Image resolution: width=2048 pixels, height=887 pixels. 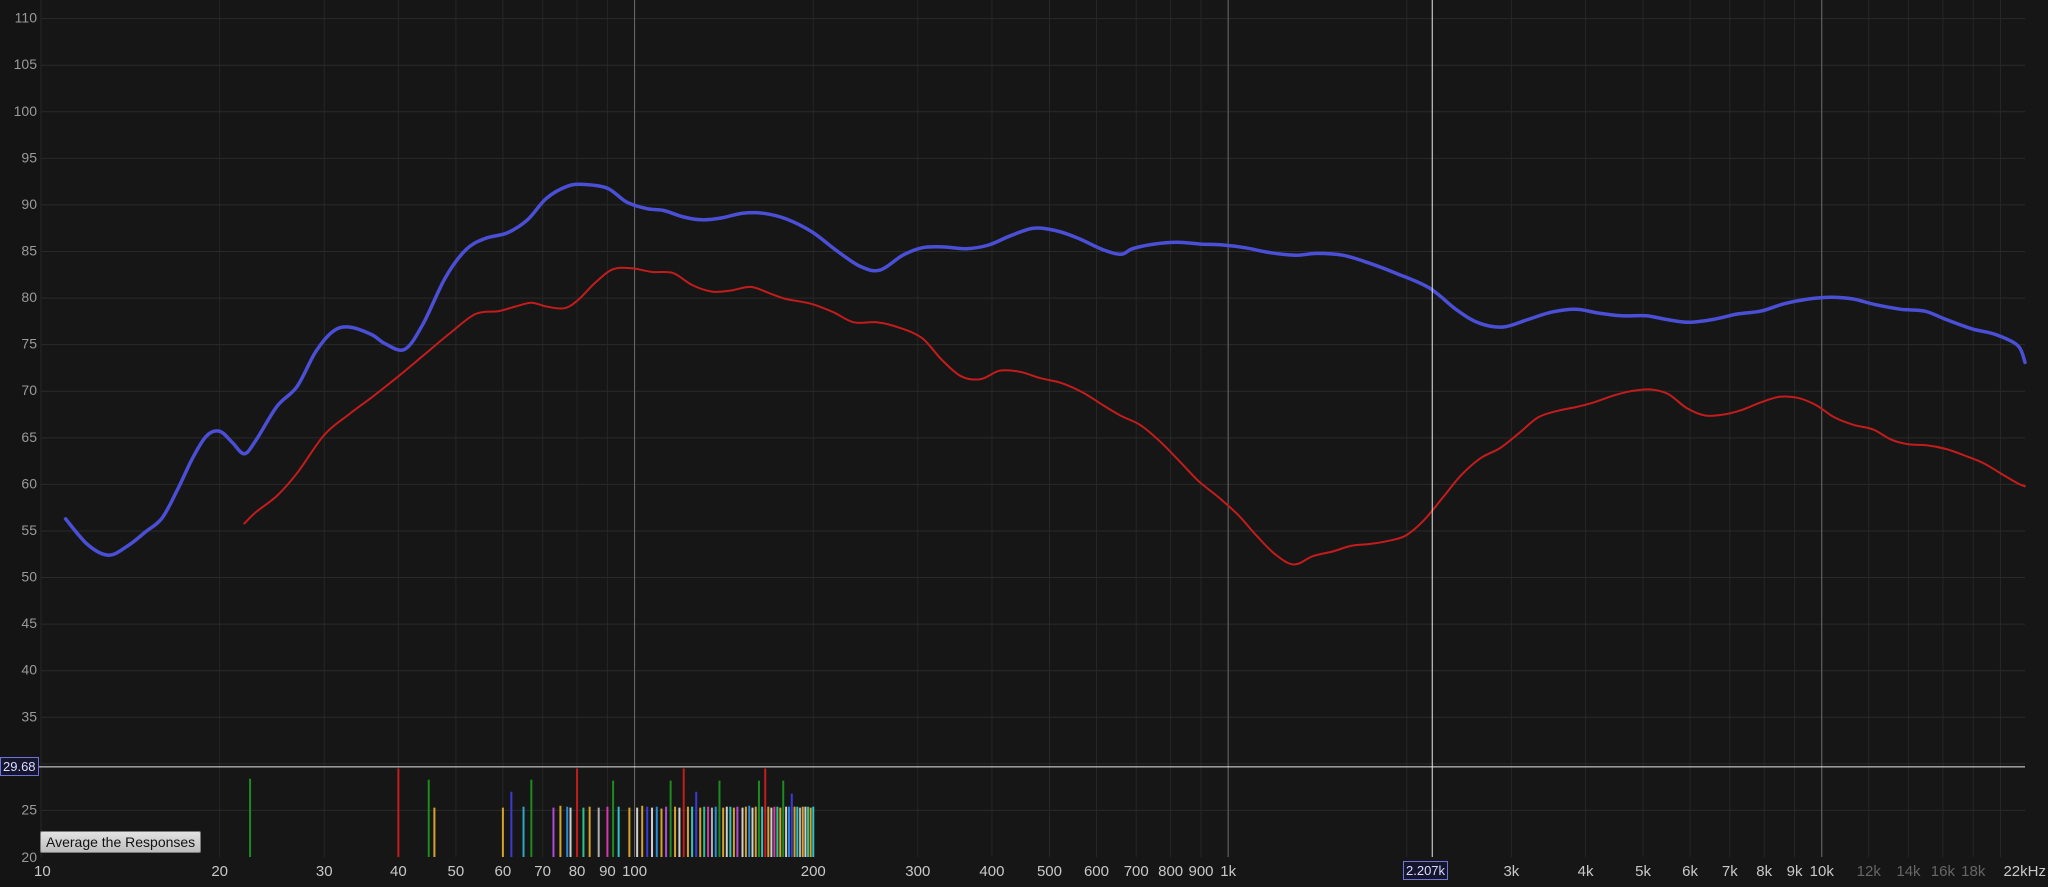 What do you see at coordinates (1795, 871) in the screenshot?
I see `x-tick-label: 9k` at bounding box center [1795, 871].